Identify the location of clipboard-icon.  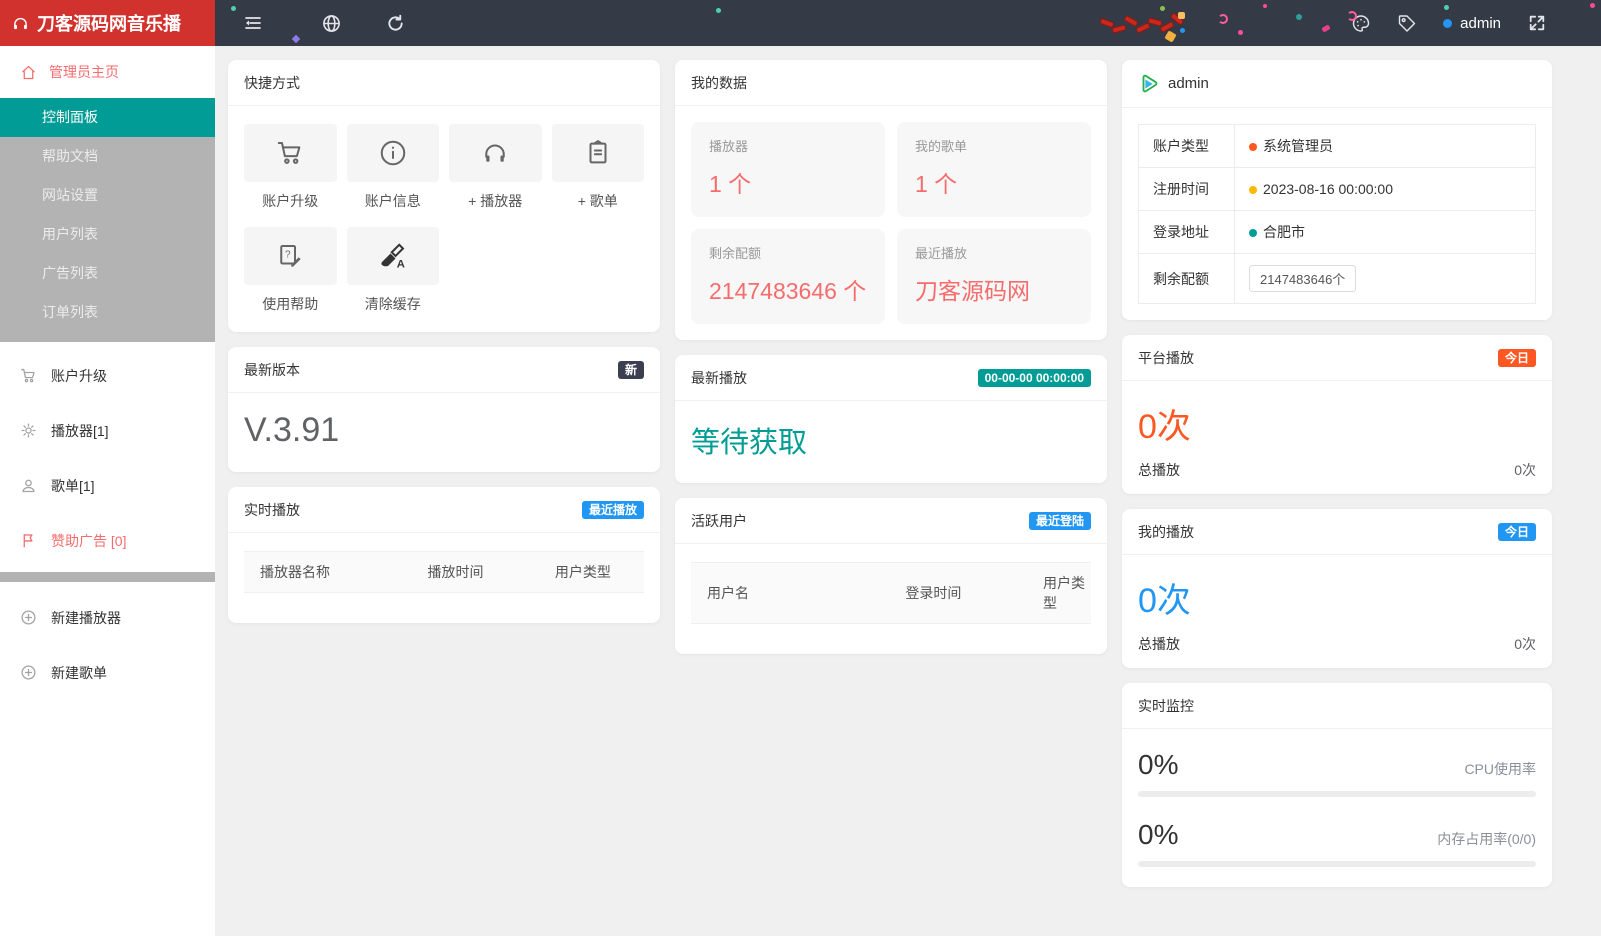
(598, 152).